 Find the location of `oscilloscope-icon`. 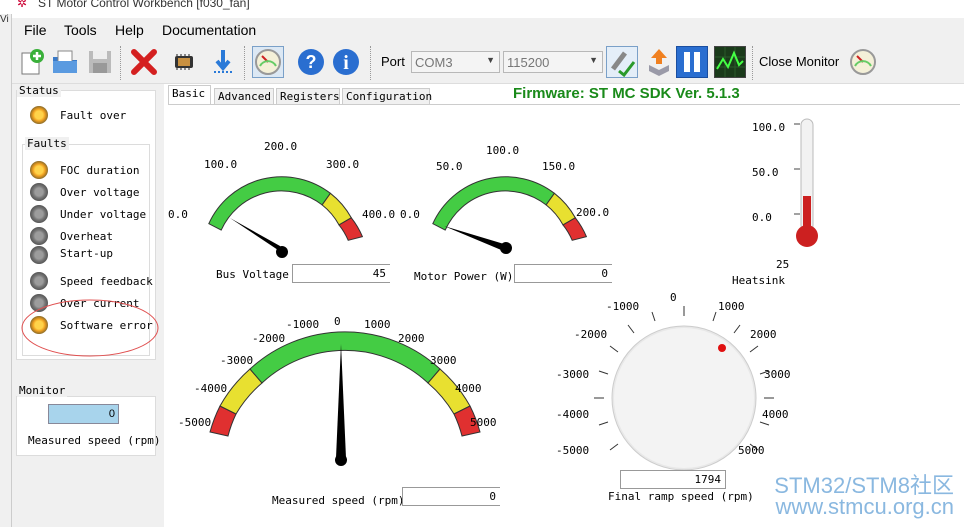

oscilloscope-icon is located at coordinates (730, 62).